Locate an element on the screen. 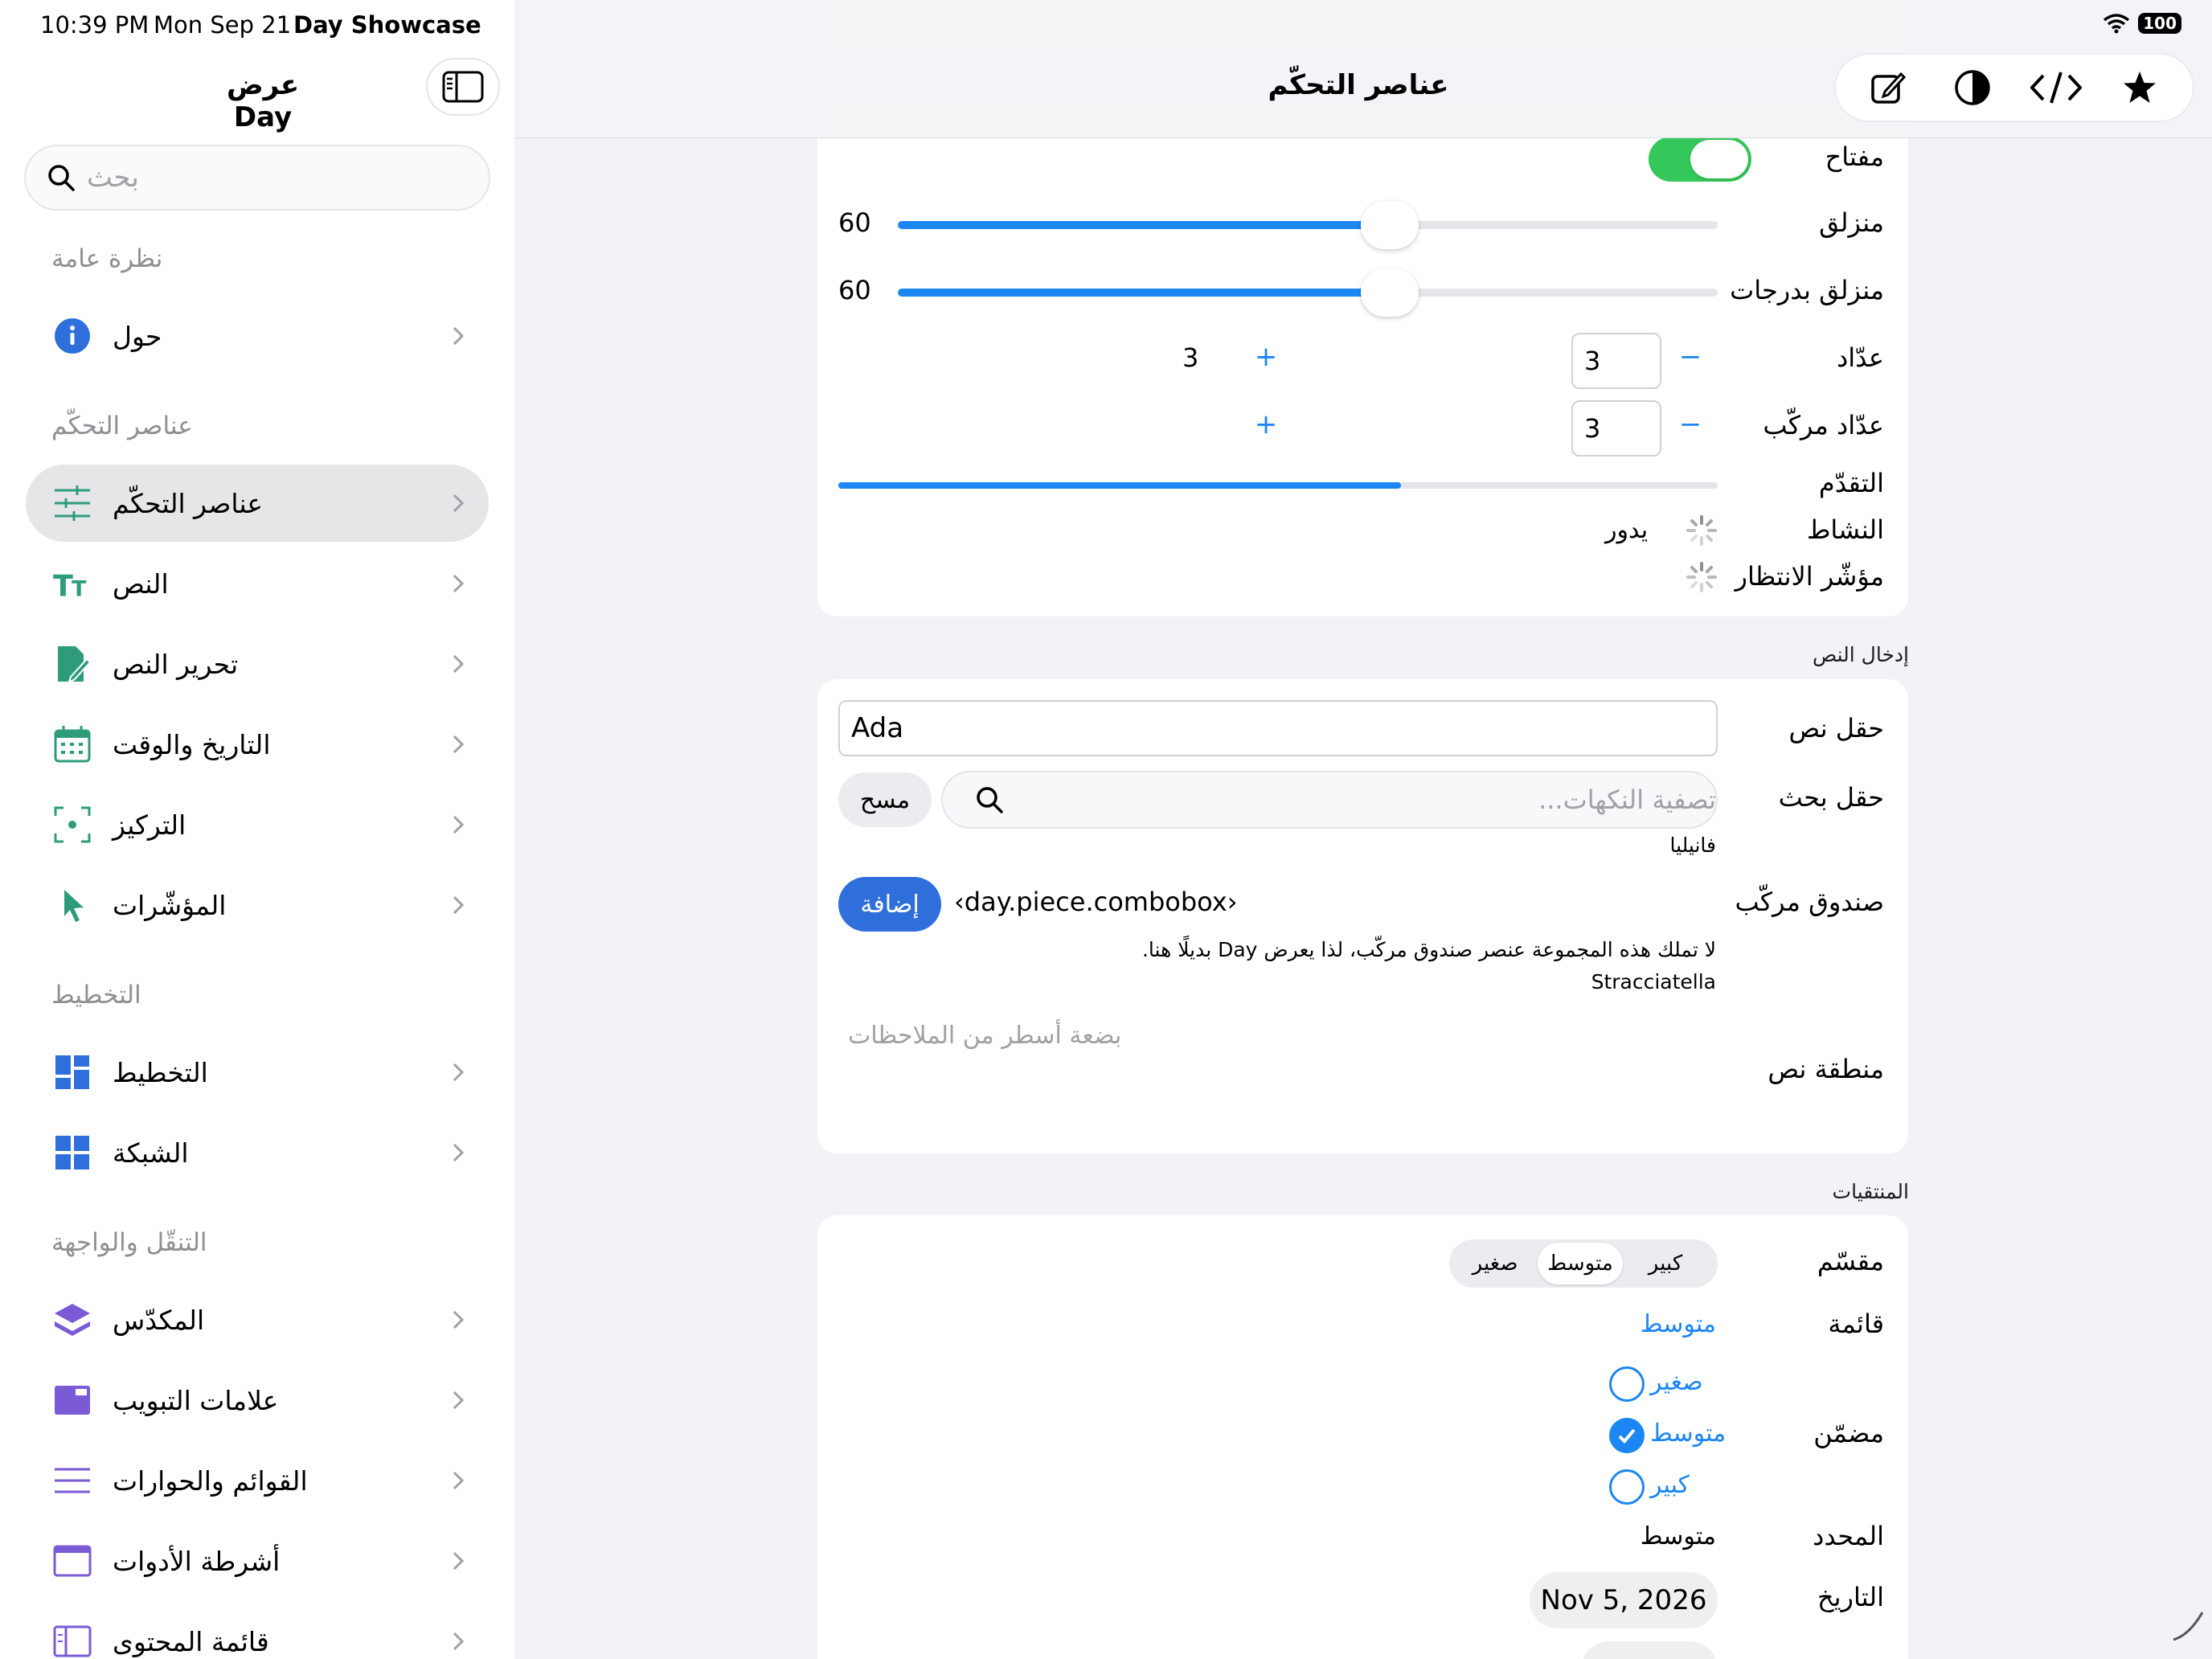 The width and height of the screenshot is (2212, 1659). sidebar-item-text-editing: تحرير النص is located at coordinates (257, 664).